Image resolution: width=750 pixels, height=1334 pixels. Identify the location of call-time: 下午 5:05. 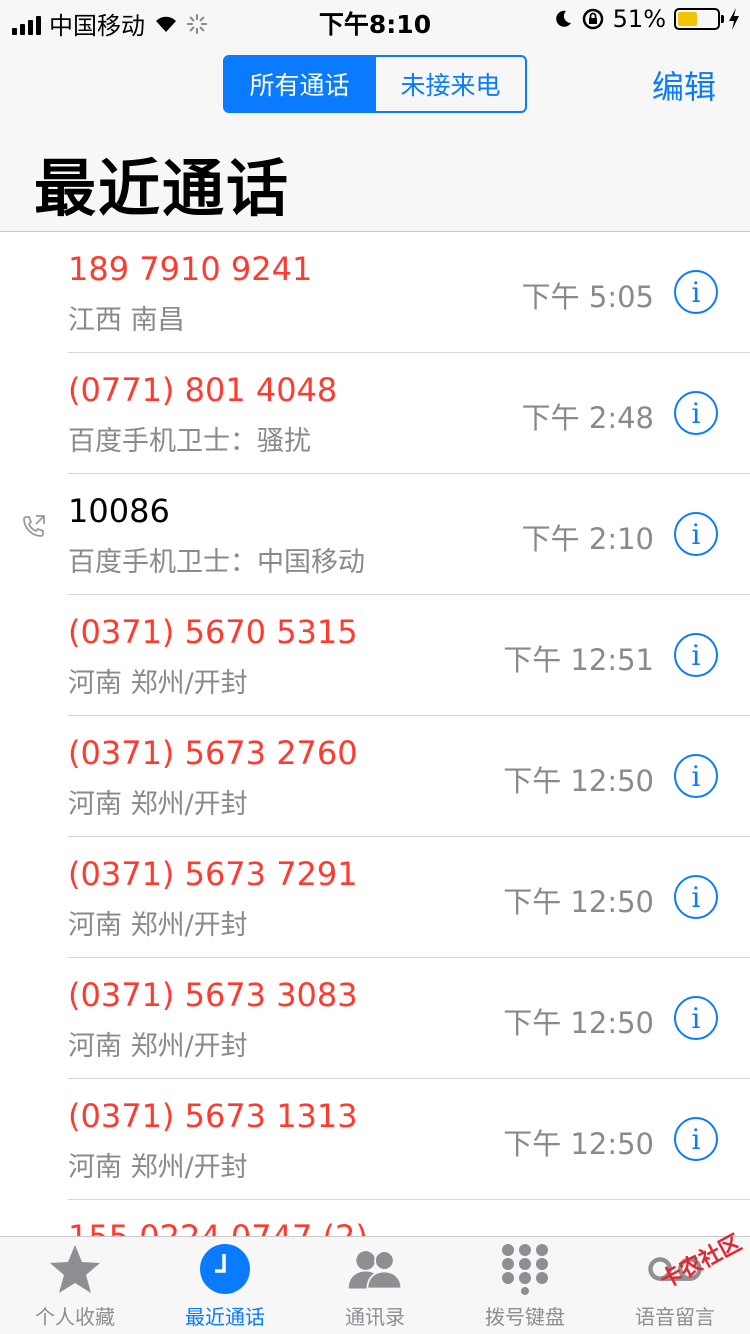
(587, 297).